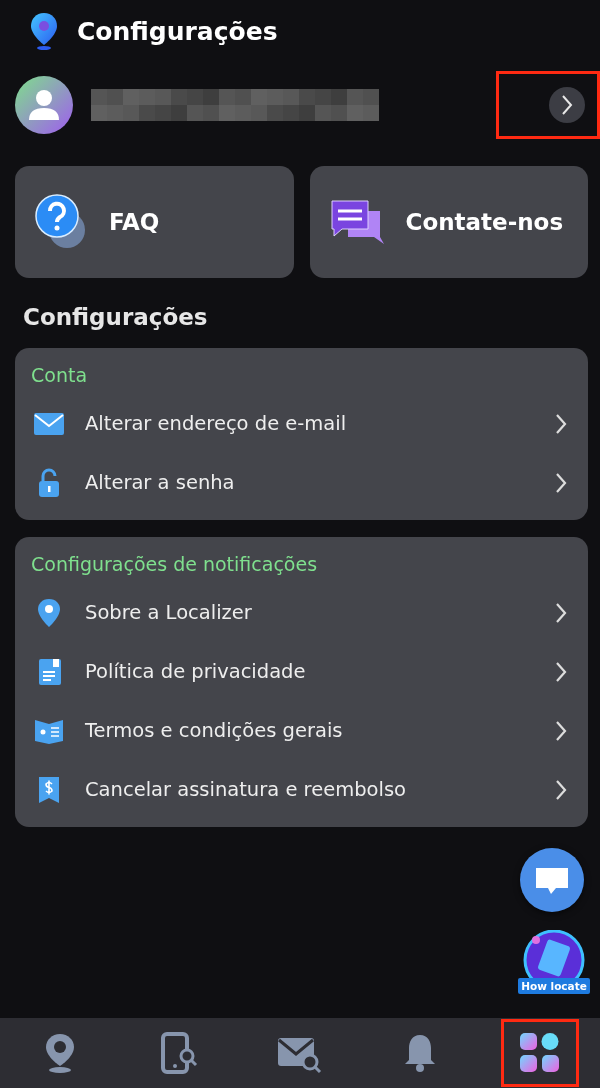 This screenshot has width=600, height=1088. Describe the element at coordinates (61, 222) in the screenshot. I see `question-bubble-icon` at that location.